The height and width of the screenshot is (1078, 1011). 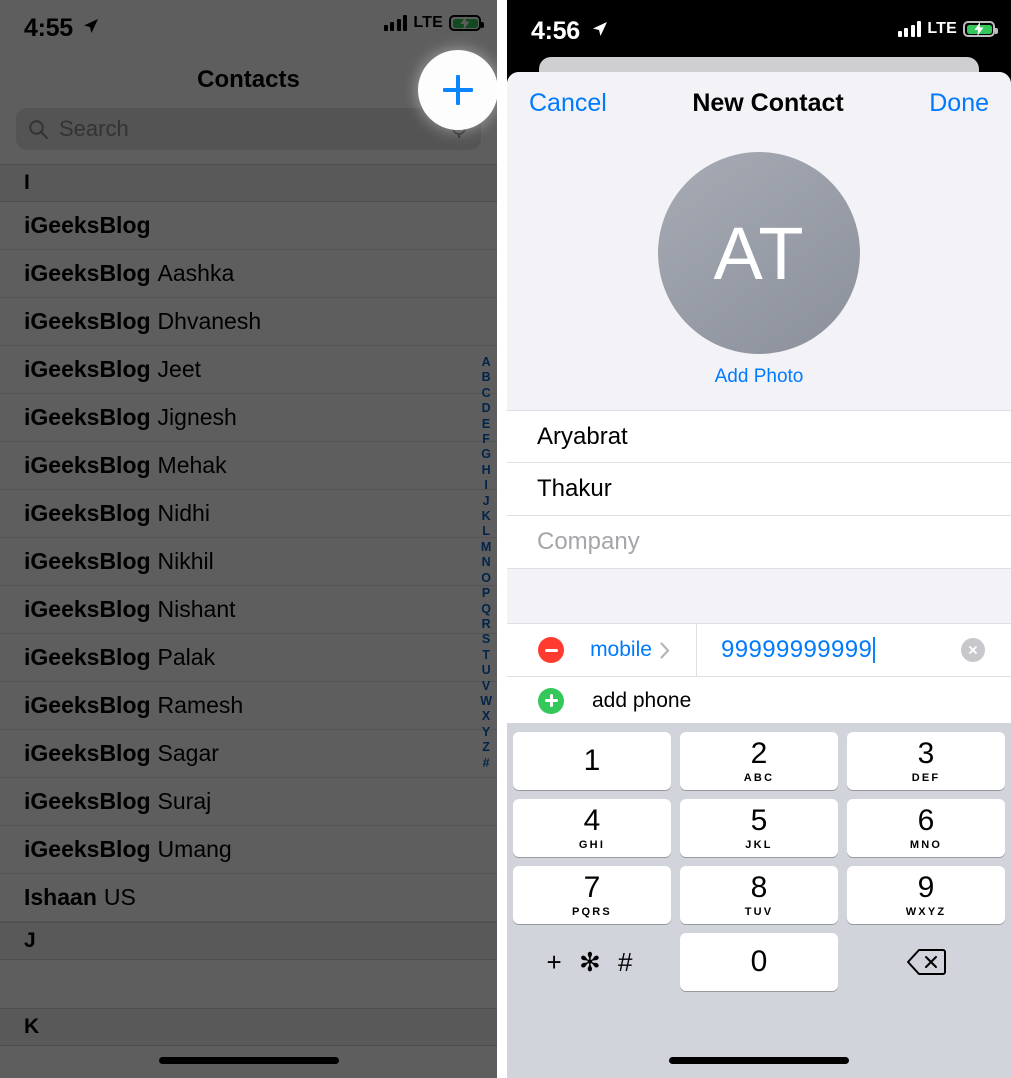 What do you see at coordinates (248, 466) in the screenshot?
I see `list-item: iGeeksBlog Mehak` at bounding box center [248, 466].